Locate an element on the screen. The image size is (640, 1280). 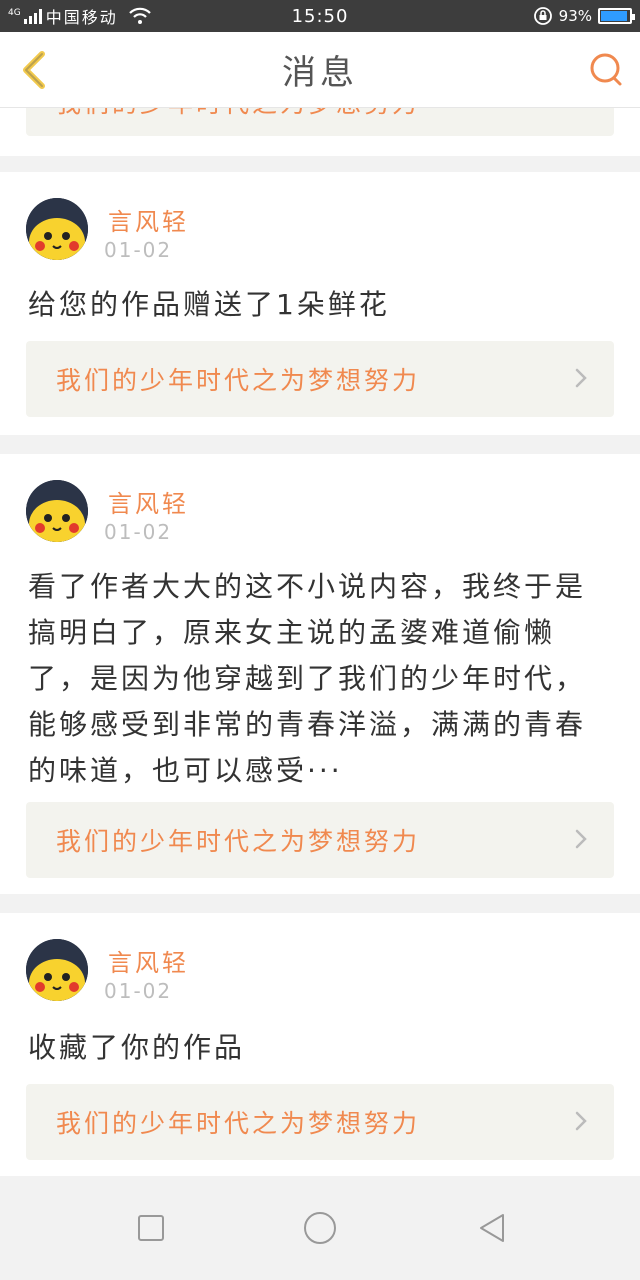
status-bar: 4G 中国移动 15:50 93% is located at coordinates (320, 16).